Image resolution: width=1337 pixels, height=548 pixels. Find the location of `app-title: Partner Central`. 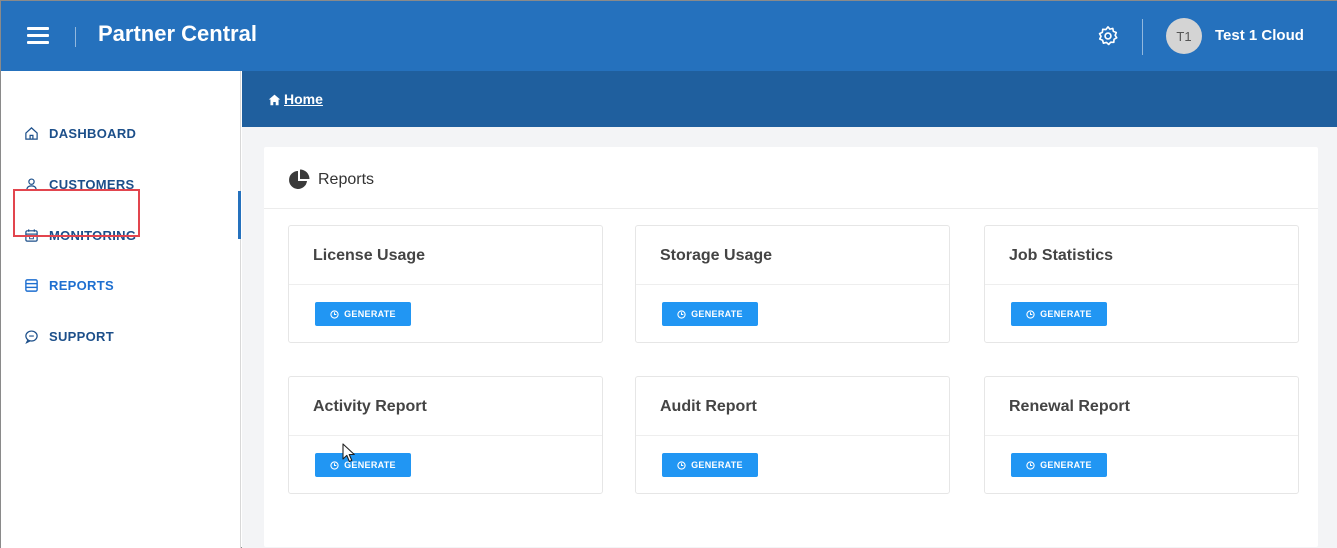

app-title: Partner Central is located at coordinates (177, 33).